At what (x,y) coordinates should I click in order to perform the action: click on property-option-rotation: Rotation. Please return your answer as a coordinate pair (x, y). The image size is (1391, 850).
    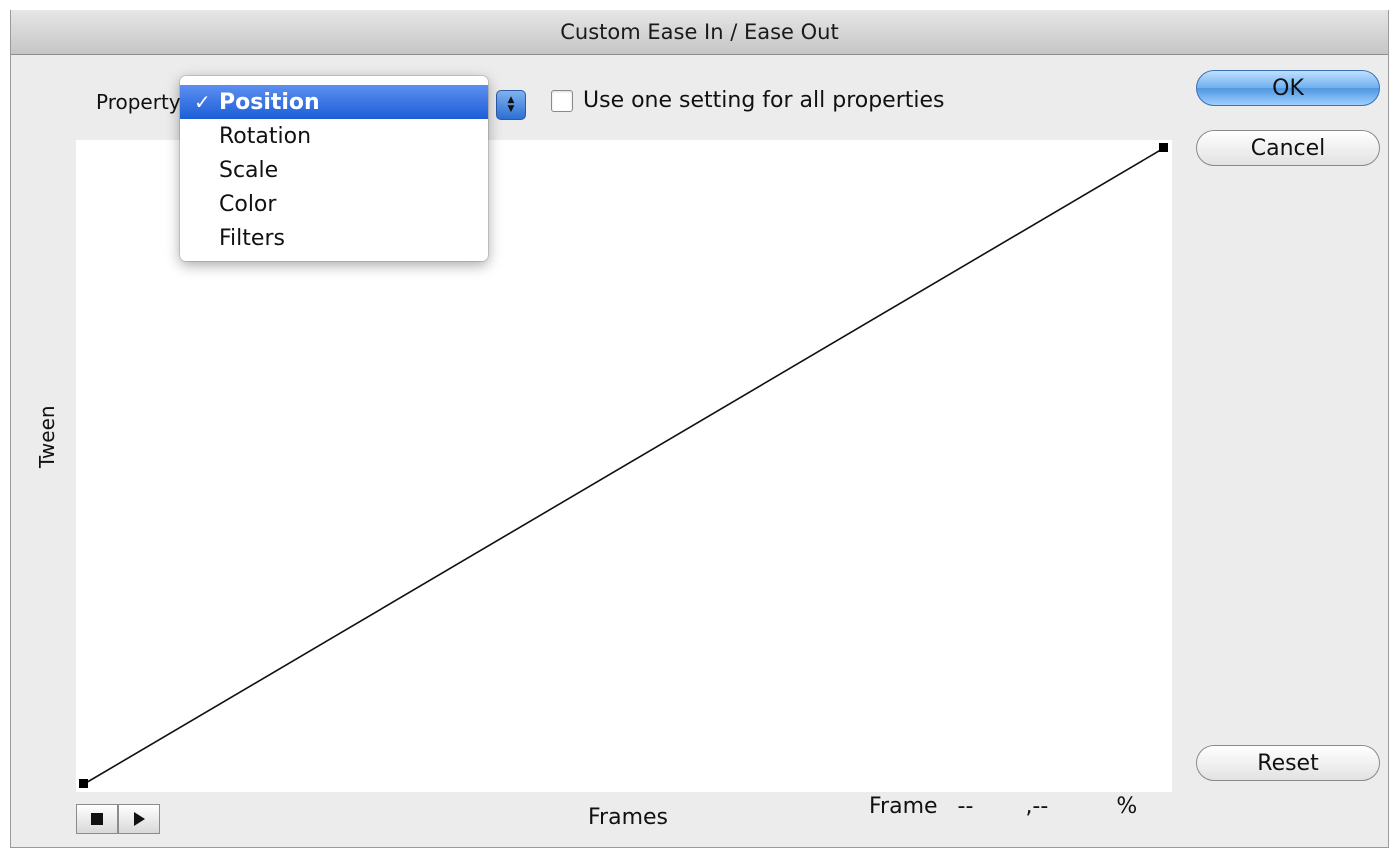
    Looking at the image, I should click on (334, 136).